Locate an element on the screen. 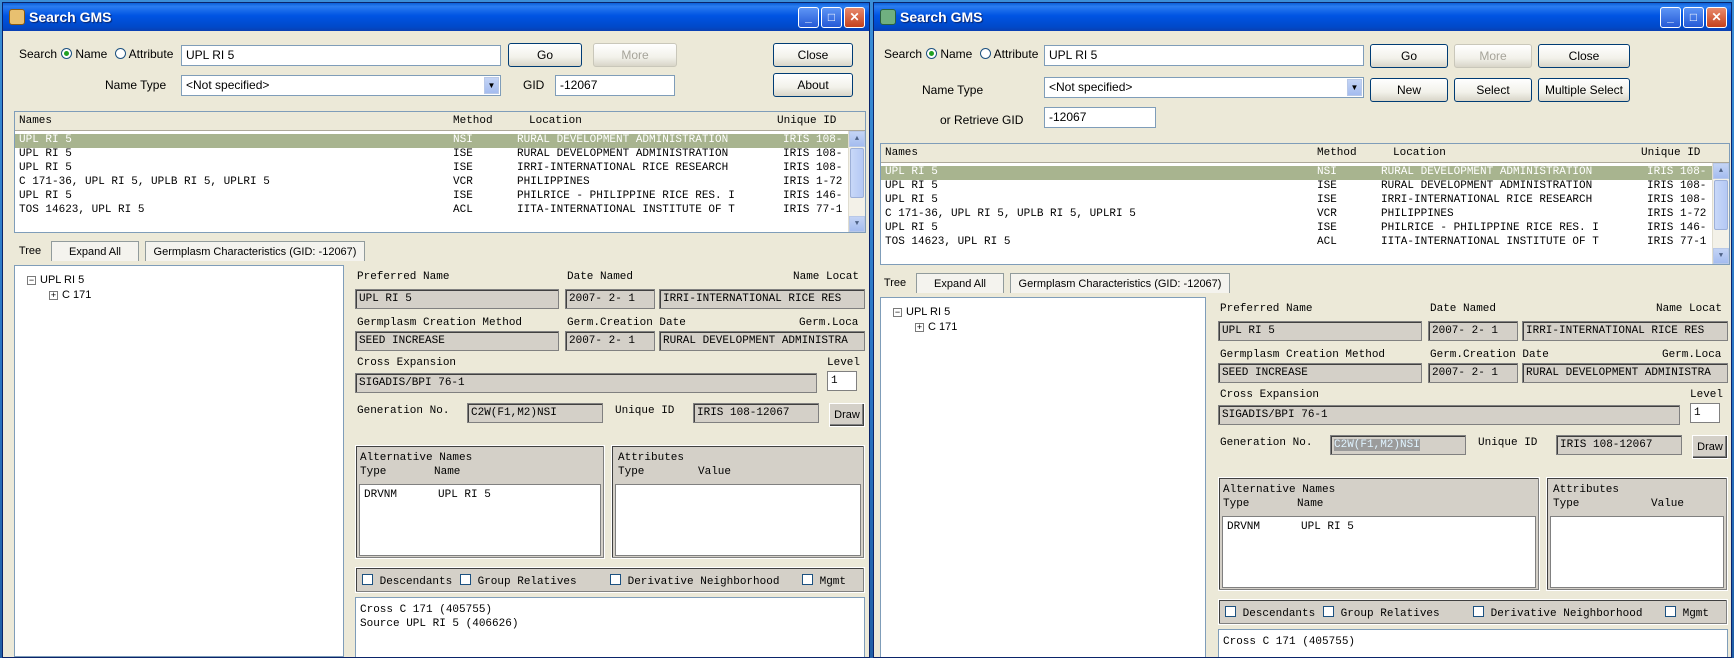 The width and height of the screenshot is (1734, 658). close-icon: ✕ is located at coordinates (1716, 17).